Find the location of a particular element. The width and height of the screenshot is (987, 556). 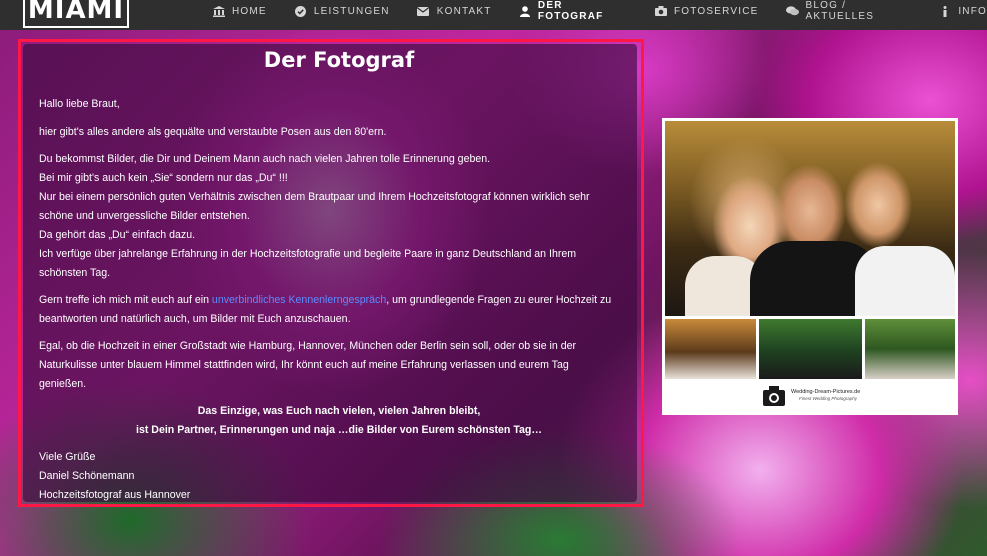

nav-leistungen: LEISTUNGEN is located at coordinates (342, 11).